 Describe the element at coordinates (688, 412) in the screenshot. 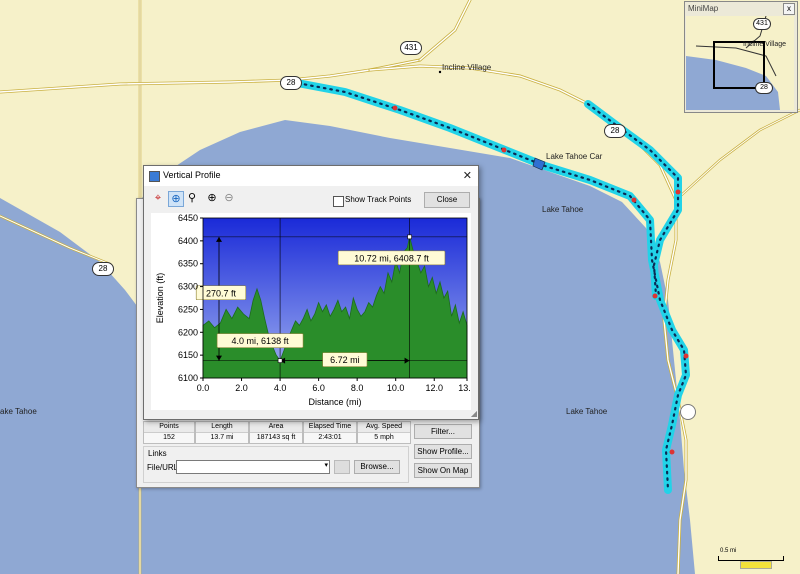

I see `map-marker-circle` at that location.